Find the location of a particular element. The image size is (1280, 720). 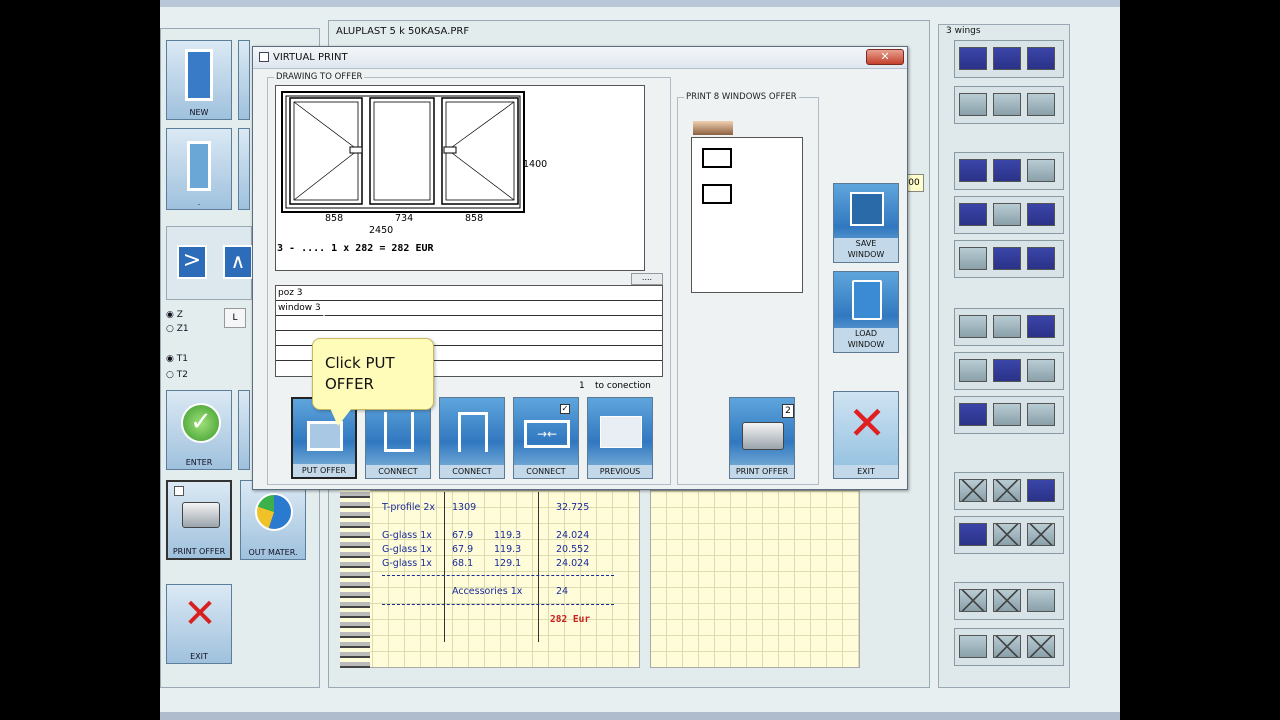

tooltip: Click PUT OFFER is located at coordinates (373, 374).